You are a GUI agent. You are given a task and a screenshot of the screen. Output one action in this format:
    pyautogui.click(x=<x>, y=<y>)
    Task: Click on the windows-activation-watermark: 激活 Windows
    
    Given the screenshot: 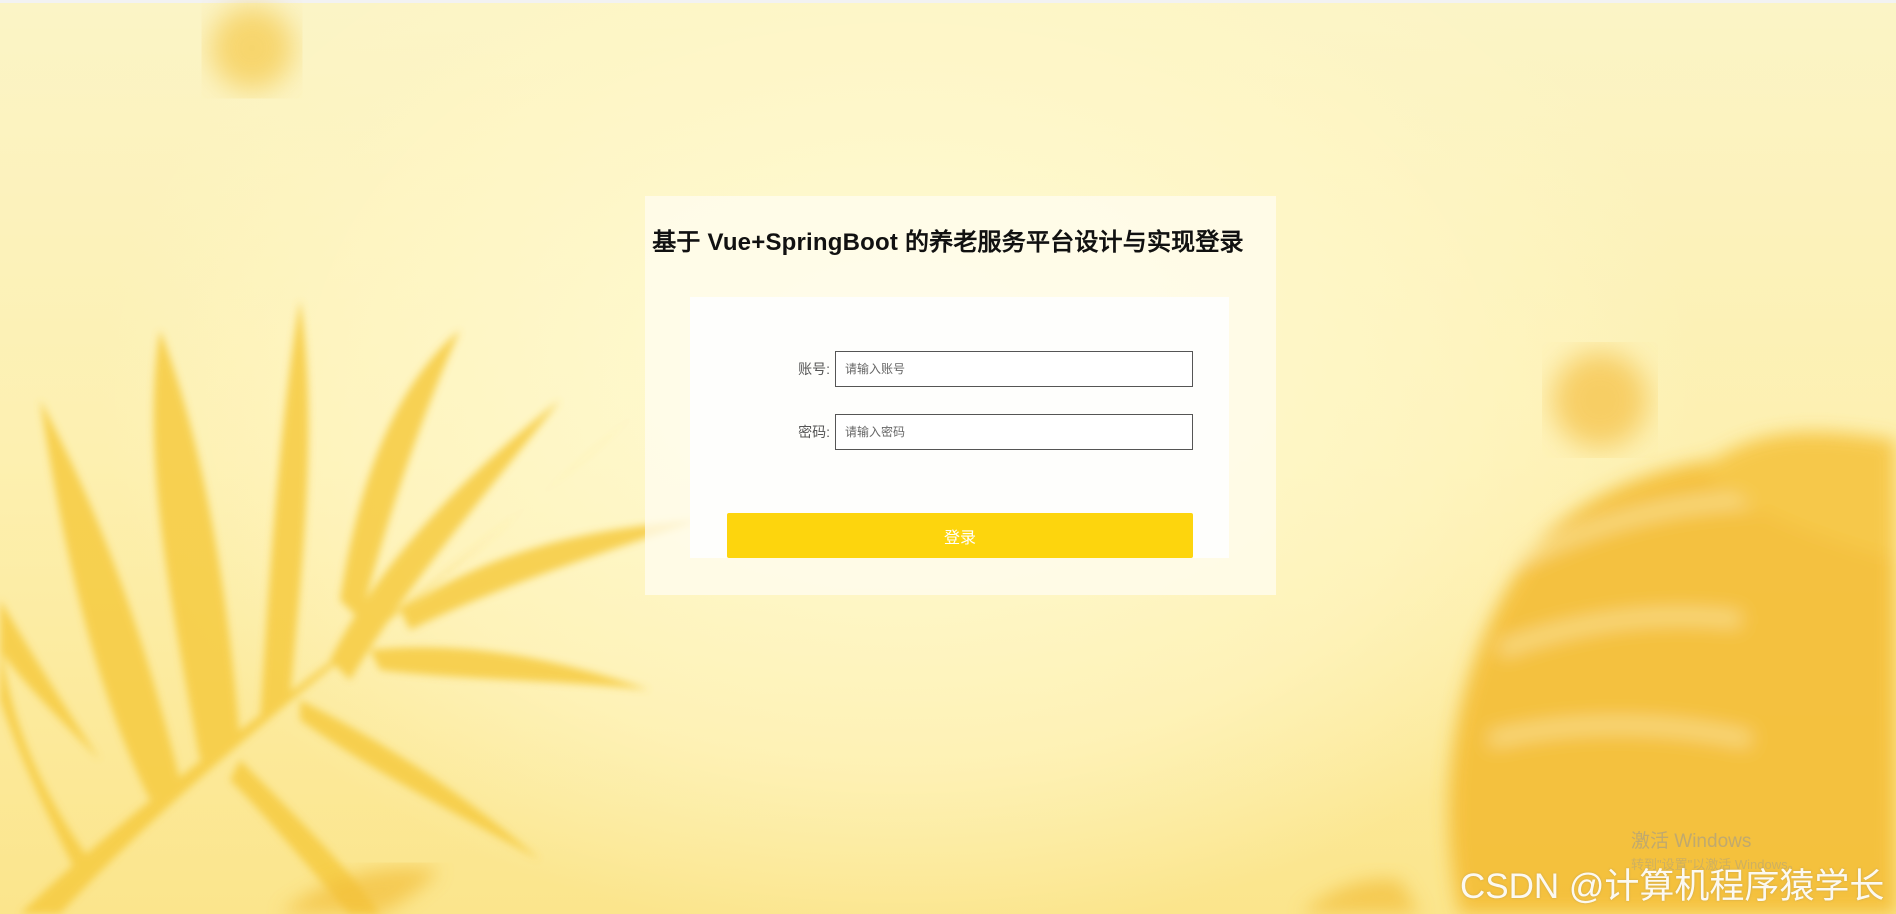 What is the action you would take?
    pyautogui.click(x=1691, y=841)
    